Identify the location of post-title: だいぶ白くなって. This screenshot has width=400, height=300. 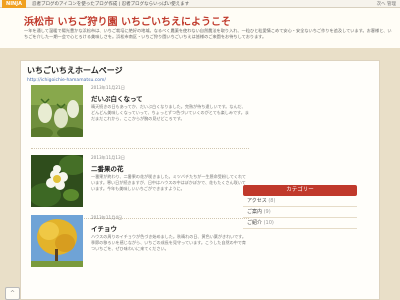
(117, 98).